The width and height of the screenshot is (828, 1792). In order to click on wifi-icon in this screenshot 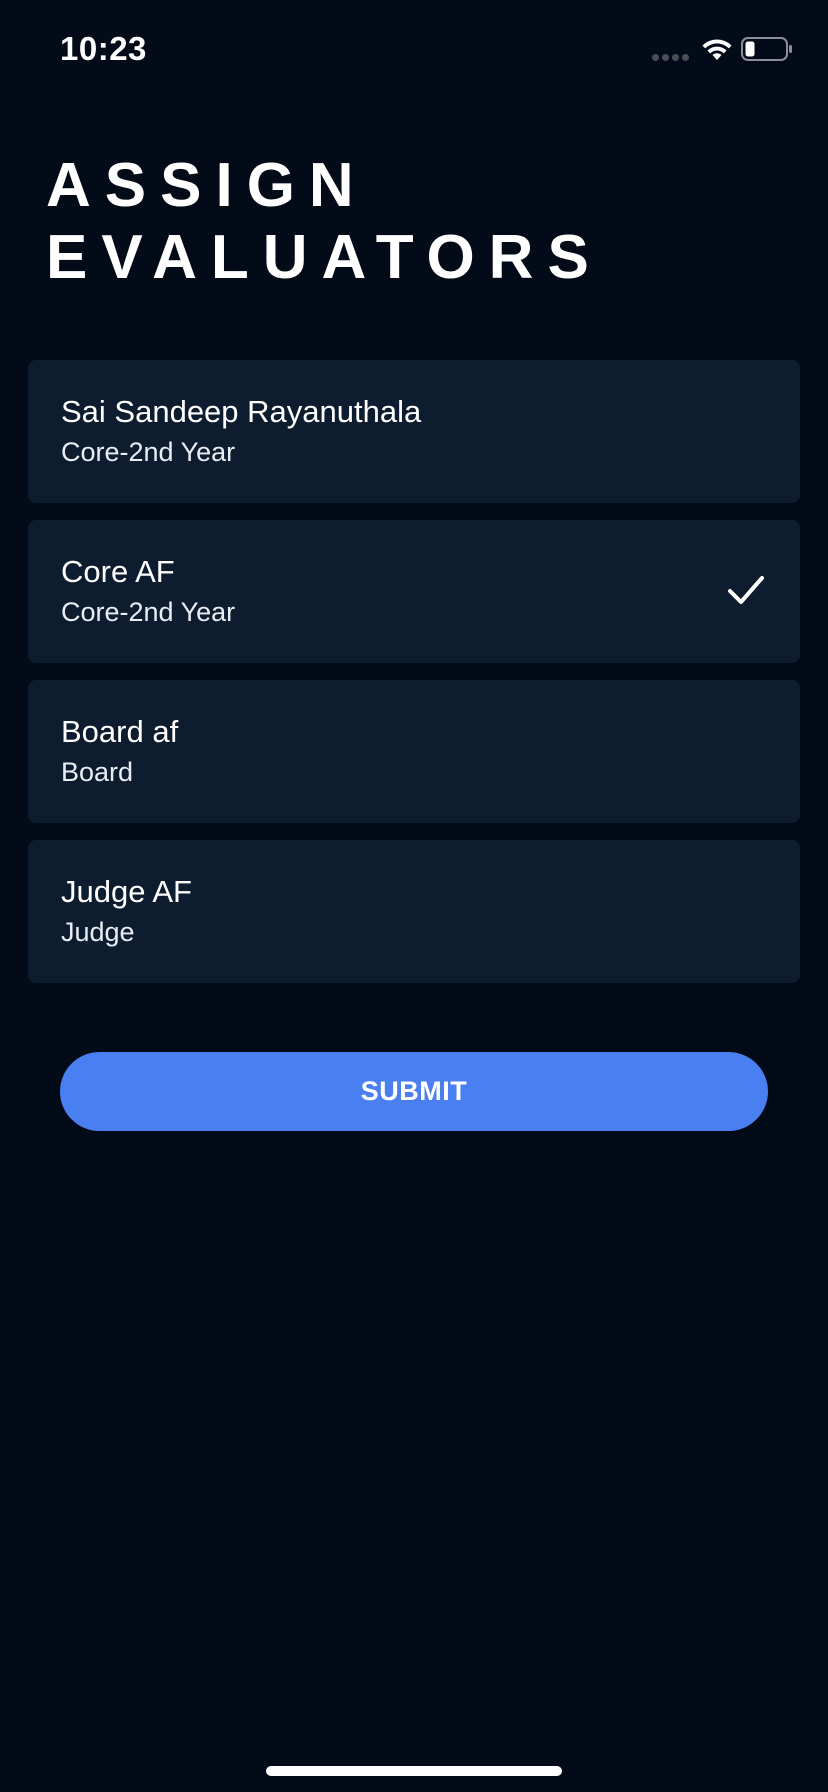, I will do `click(717, 49)`.